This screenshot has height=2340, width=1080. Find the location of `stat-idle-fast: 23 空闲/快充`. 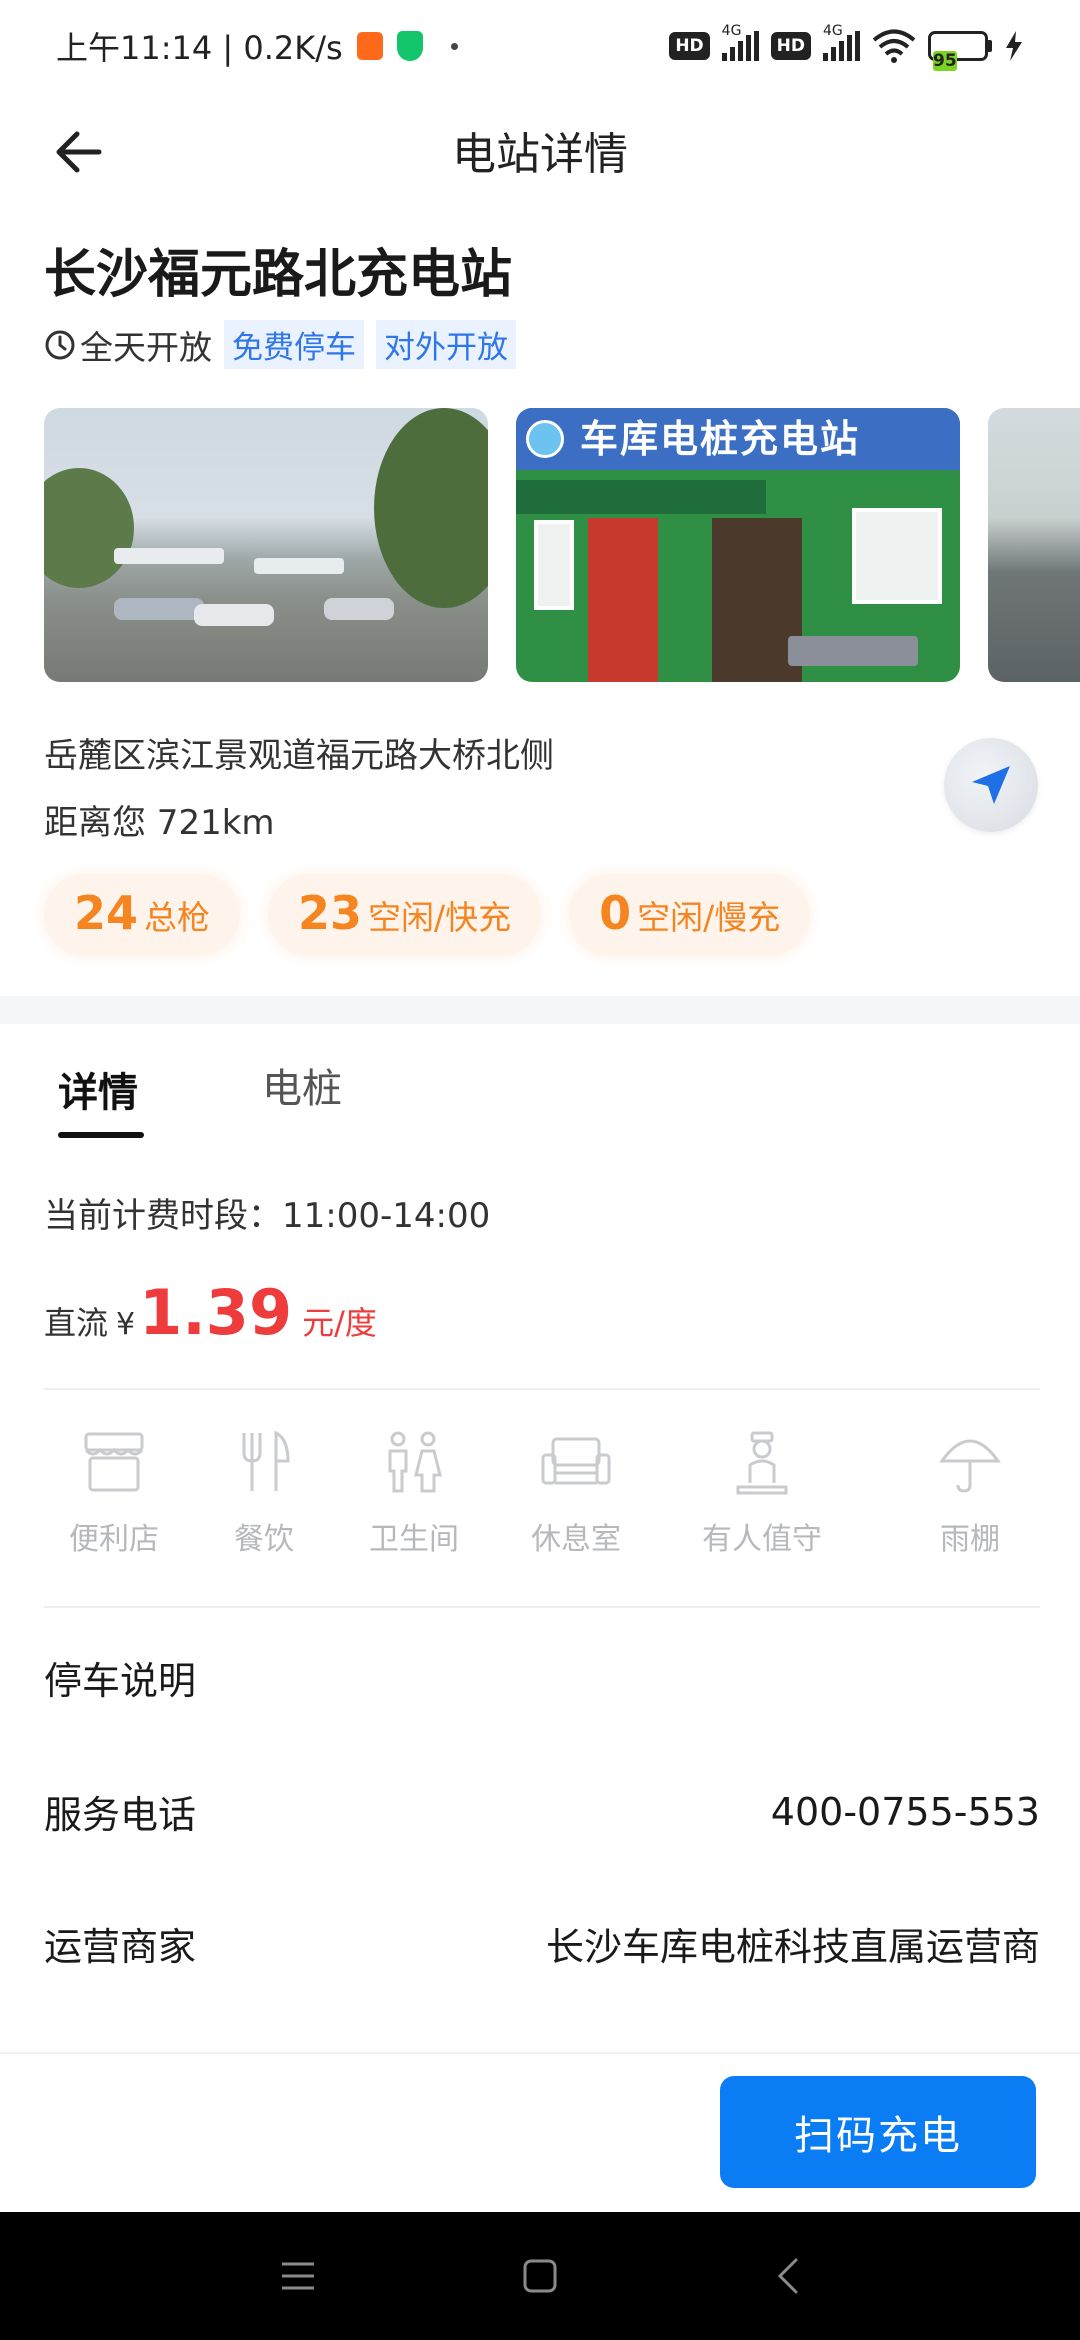

stat-idle-fast: 23 空闲/快充 is located at coordinates (405, 915).